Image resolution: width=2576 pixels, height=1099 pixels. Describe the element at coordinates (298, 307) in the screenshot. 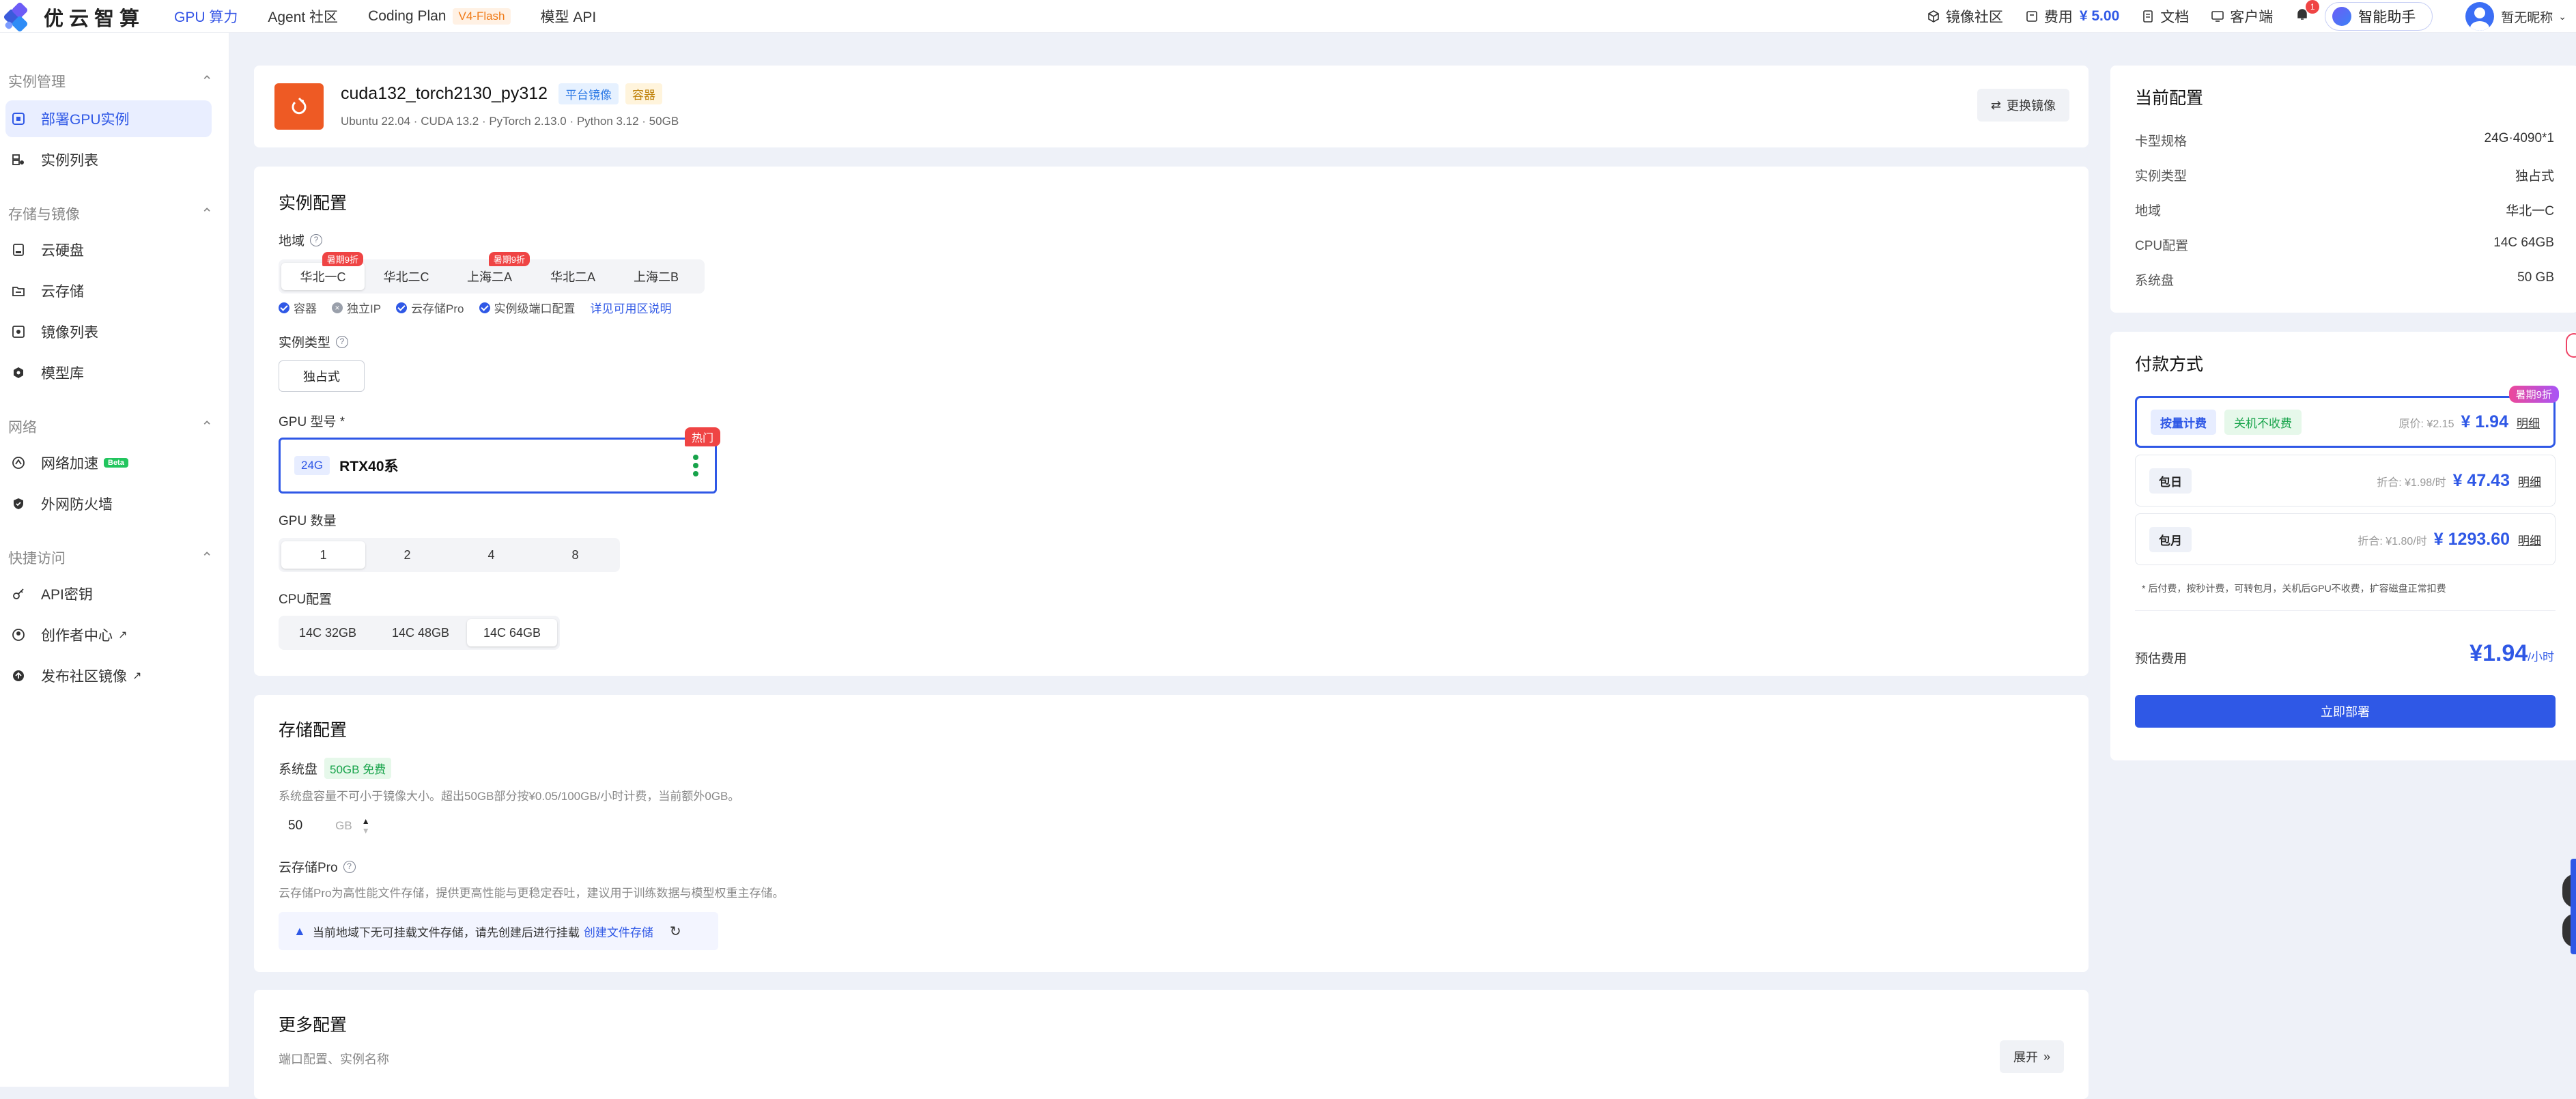

I see `feature-container: 容器` at that location.